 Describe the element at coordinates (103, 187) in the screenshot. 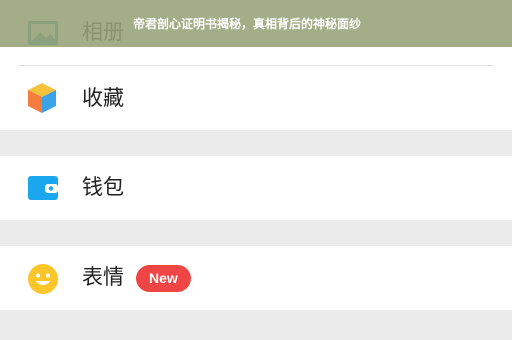

I see `menu-item-label: 钱包` at that location.